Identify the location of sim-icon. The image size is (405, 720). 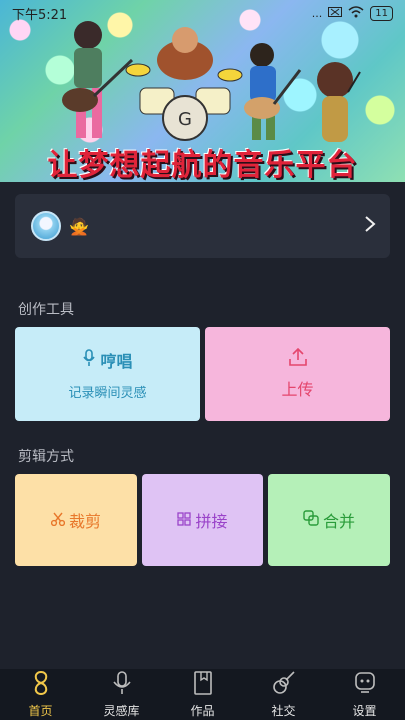
(335, 13).